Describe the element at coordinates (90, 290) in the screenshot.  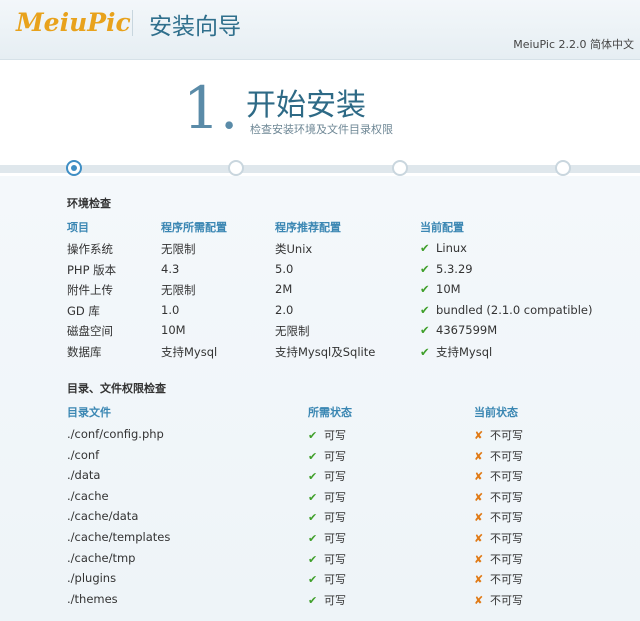
I see `env-item: 附件上传` at that location.